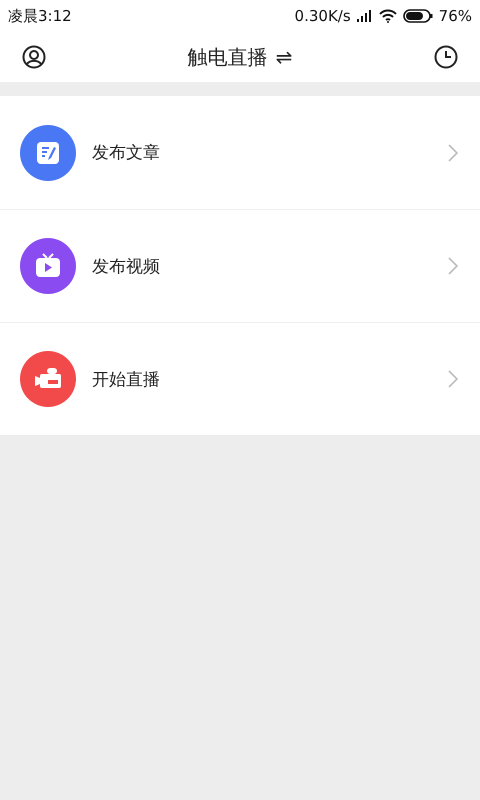  What do you see at coordinates (446, 57) in the screenshot?
I see `clock-icon` at bounding box center [446, 57].